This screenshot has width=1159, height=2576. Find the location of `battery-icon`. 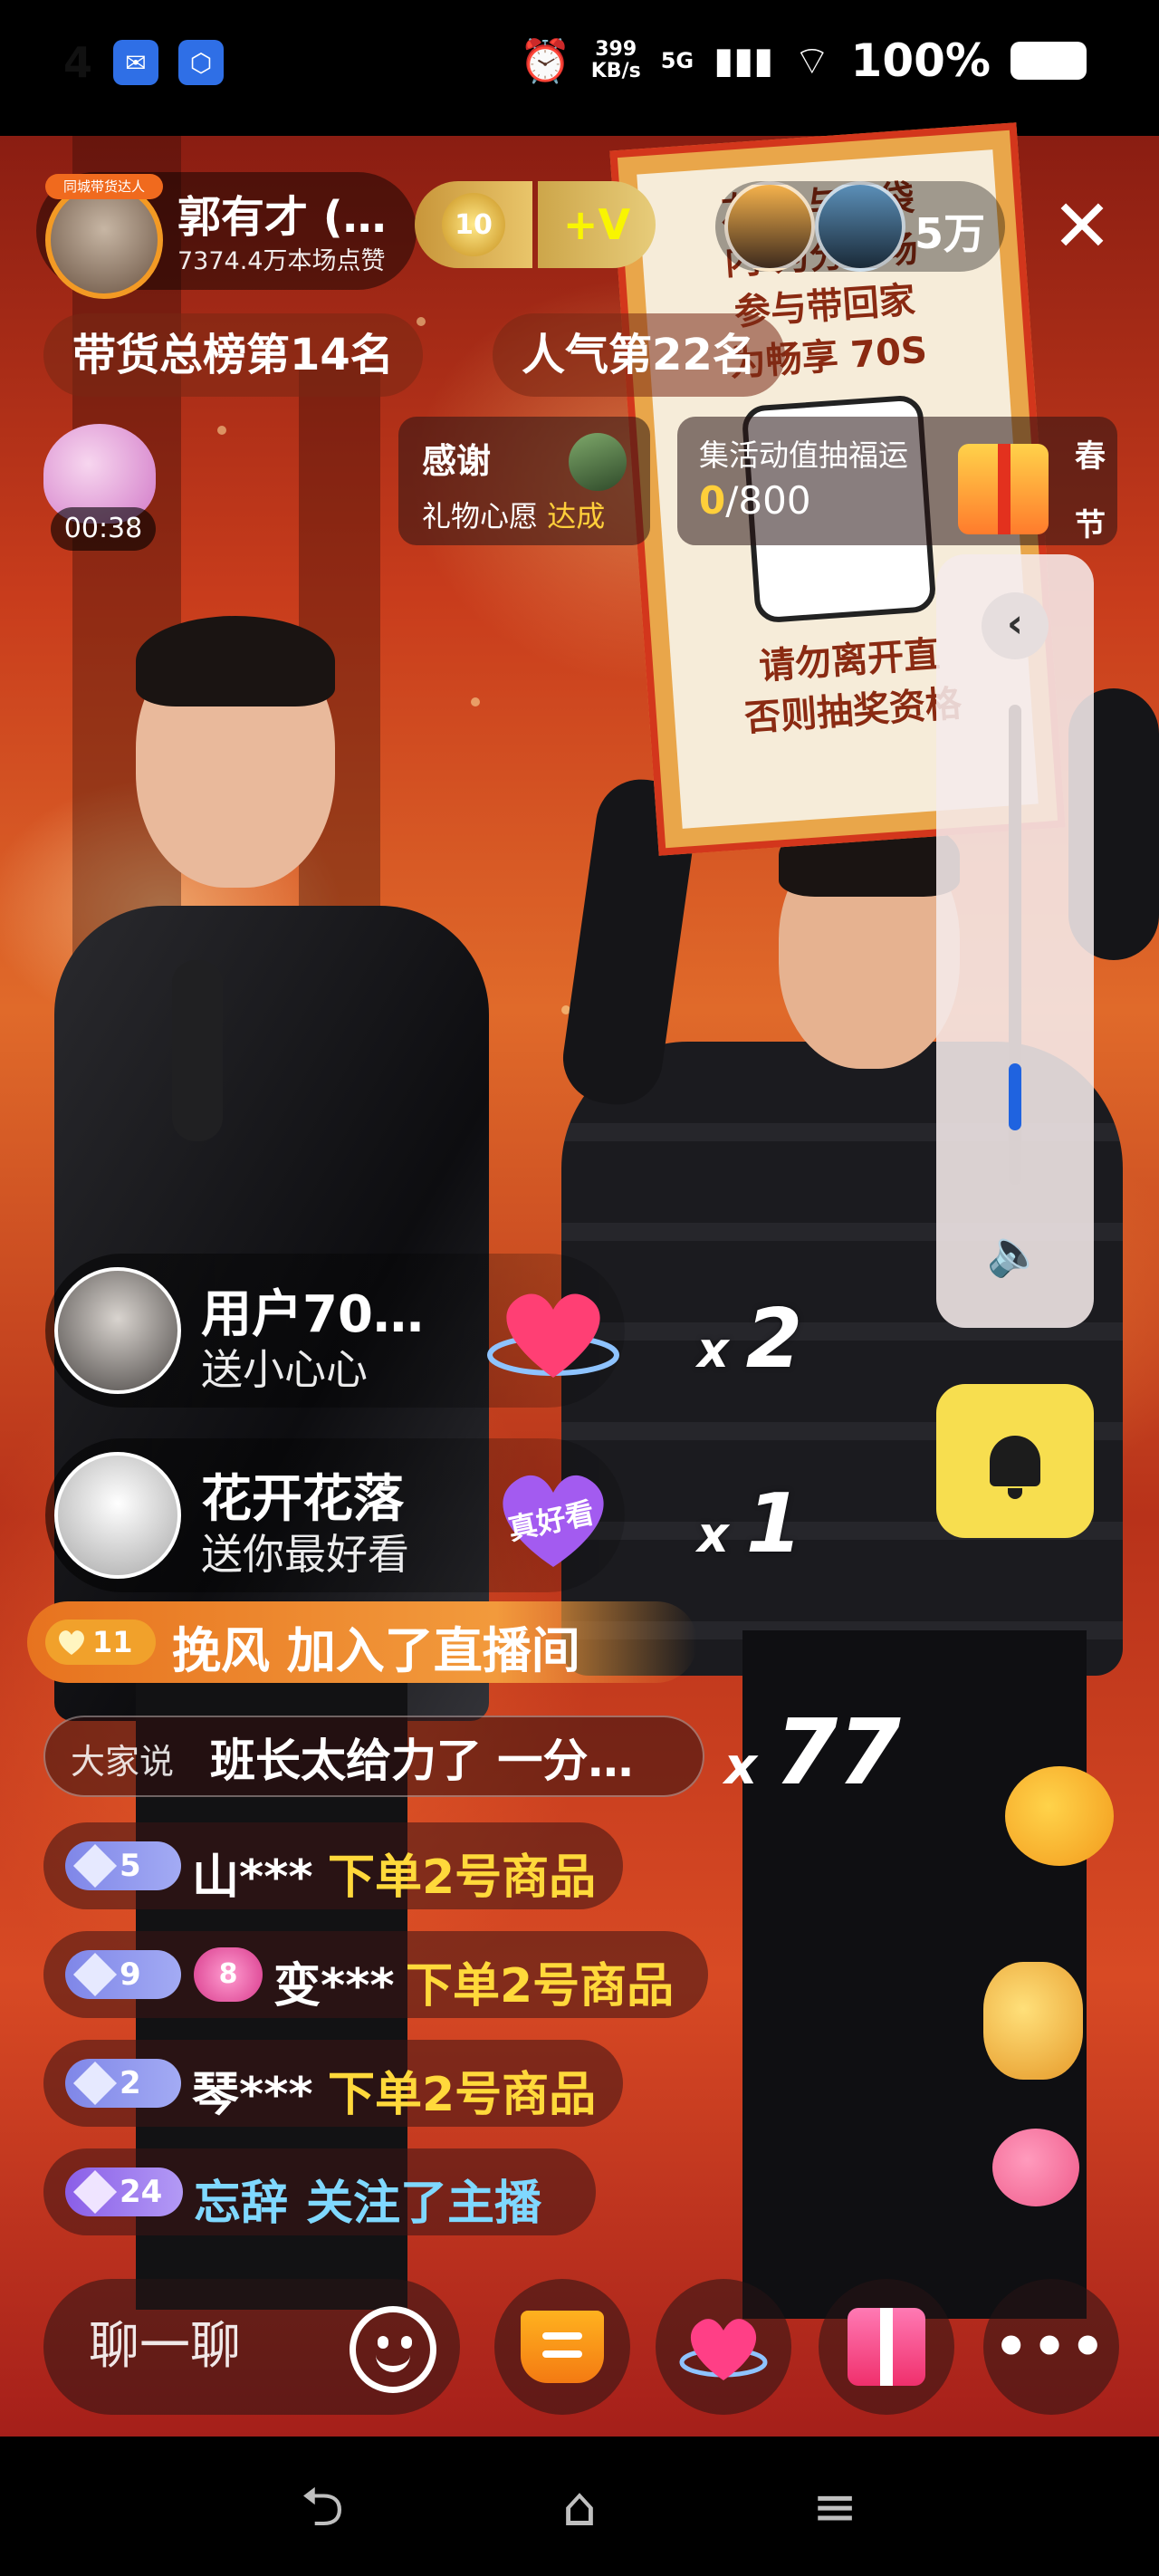

battery-icon is located at coordinates (1049, 61).